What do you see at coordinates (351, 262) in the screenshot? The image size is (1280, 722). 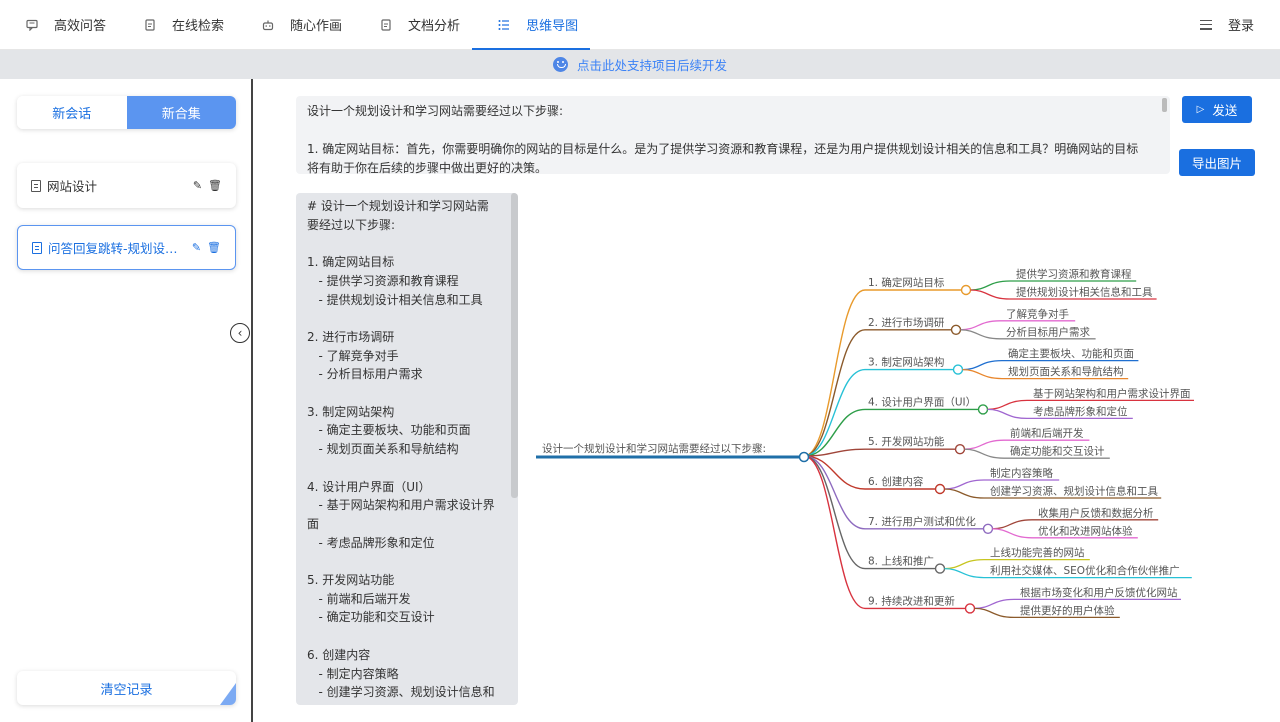 I see `markdown-line: 1. 确定网站目标` at bounding box center [351, 262].